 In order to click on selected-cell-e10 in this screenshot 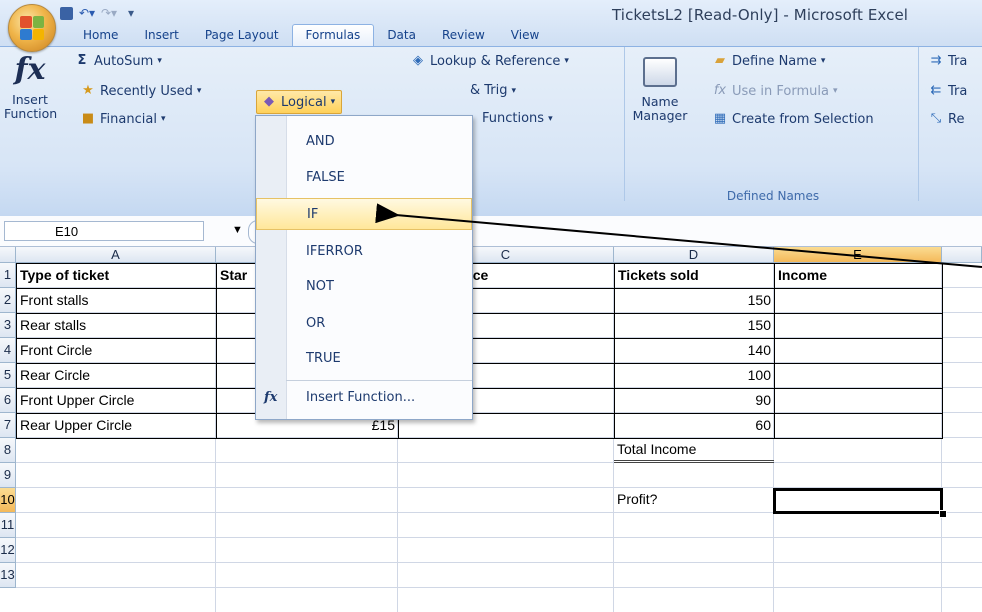, I will do `click(858, 501)`.